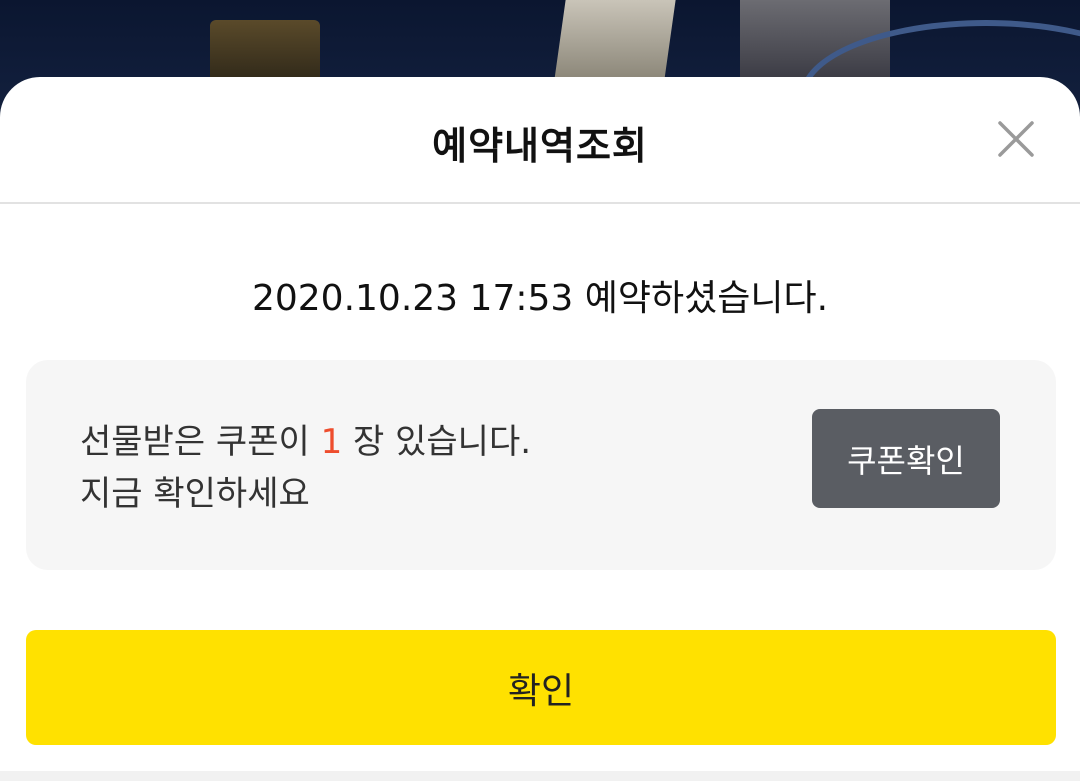 Image resolution: width=1080 pixels, height=781 pixels. What do you see at coordinates (906, 458) in the screenshot?
I see `check-coupon-button: 쿠폰확인` at bounding box center [906, 458].